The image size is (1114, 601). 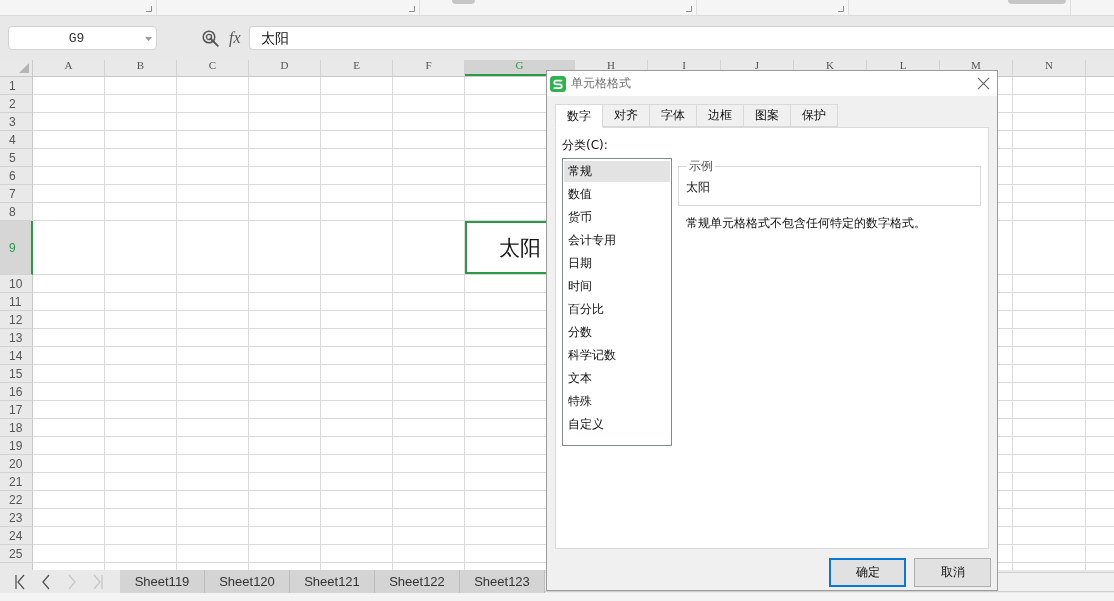 I want to click on row-header: 22, so click(x=16, y=500).